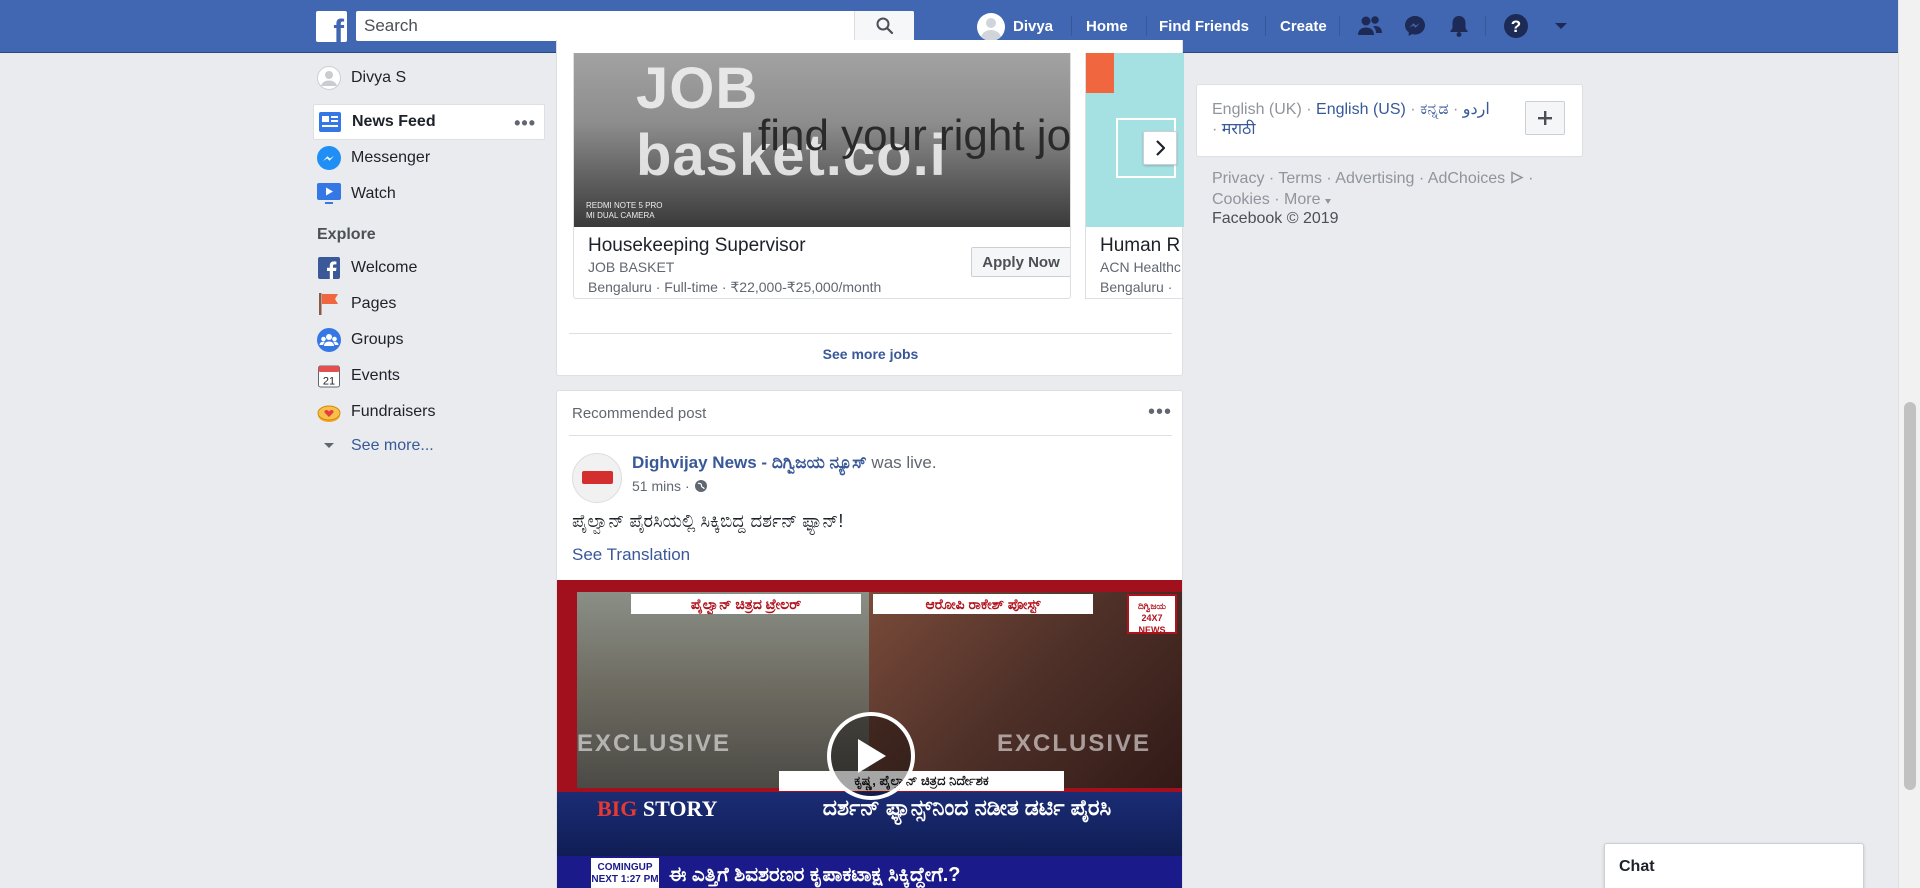 This screenshot has width=1920, height=888. What do you see at coordinates (700, 486) in the screenshot?
I see `globe-icon` at bounding box center [700, 486].